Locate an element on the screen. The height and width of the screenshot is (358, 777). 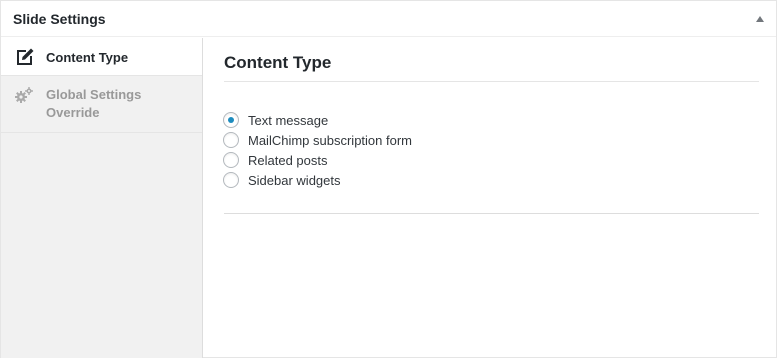
metabox-header: Slide Settings is located at coordinates (388, 19).